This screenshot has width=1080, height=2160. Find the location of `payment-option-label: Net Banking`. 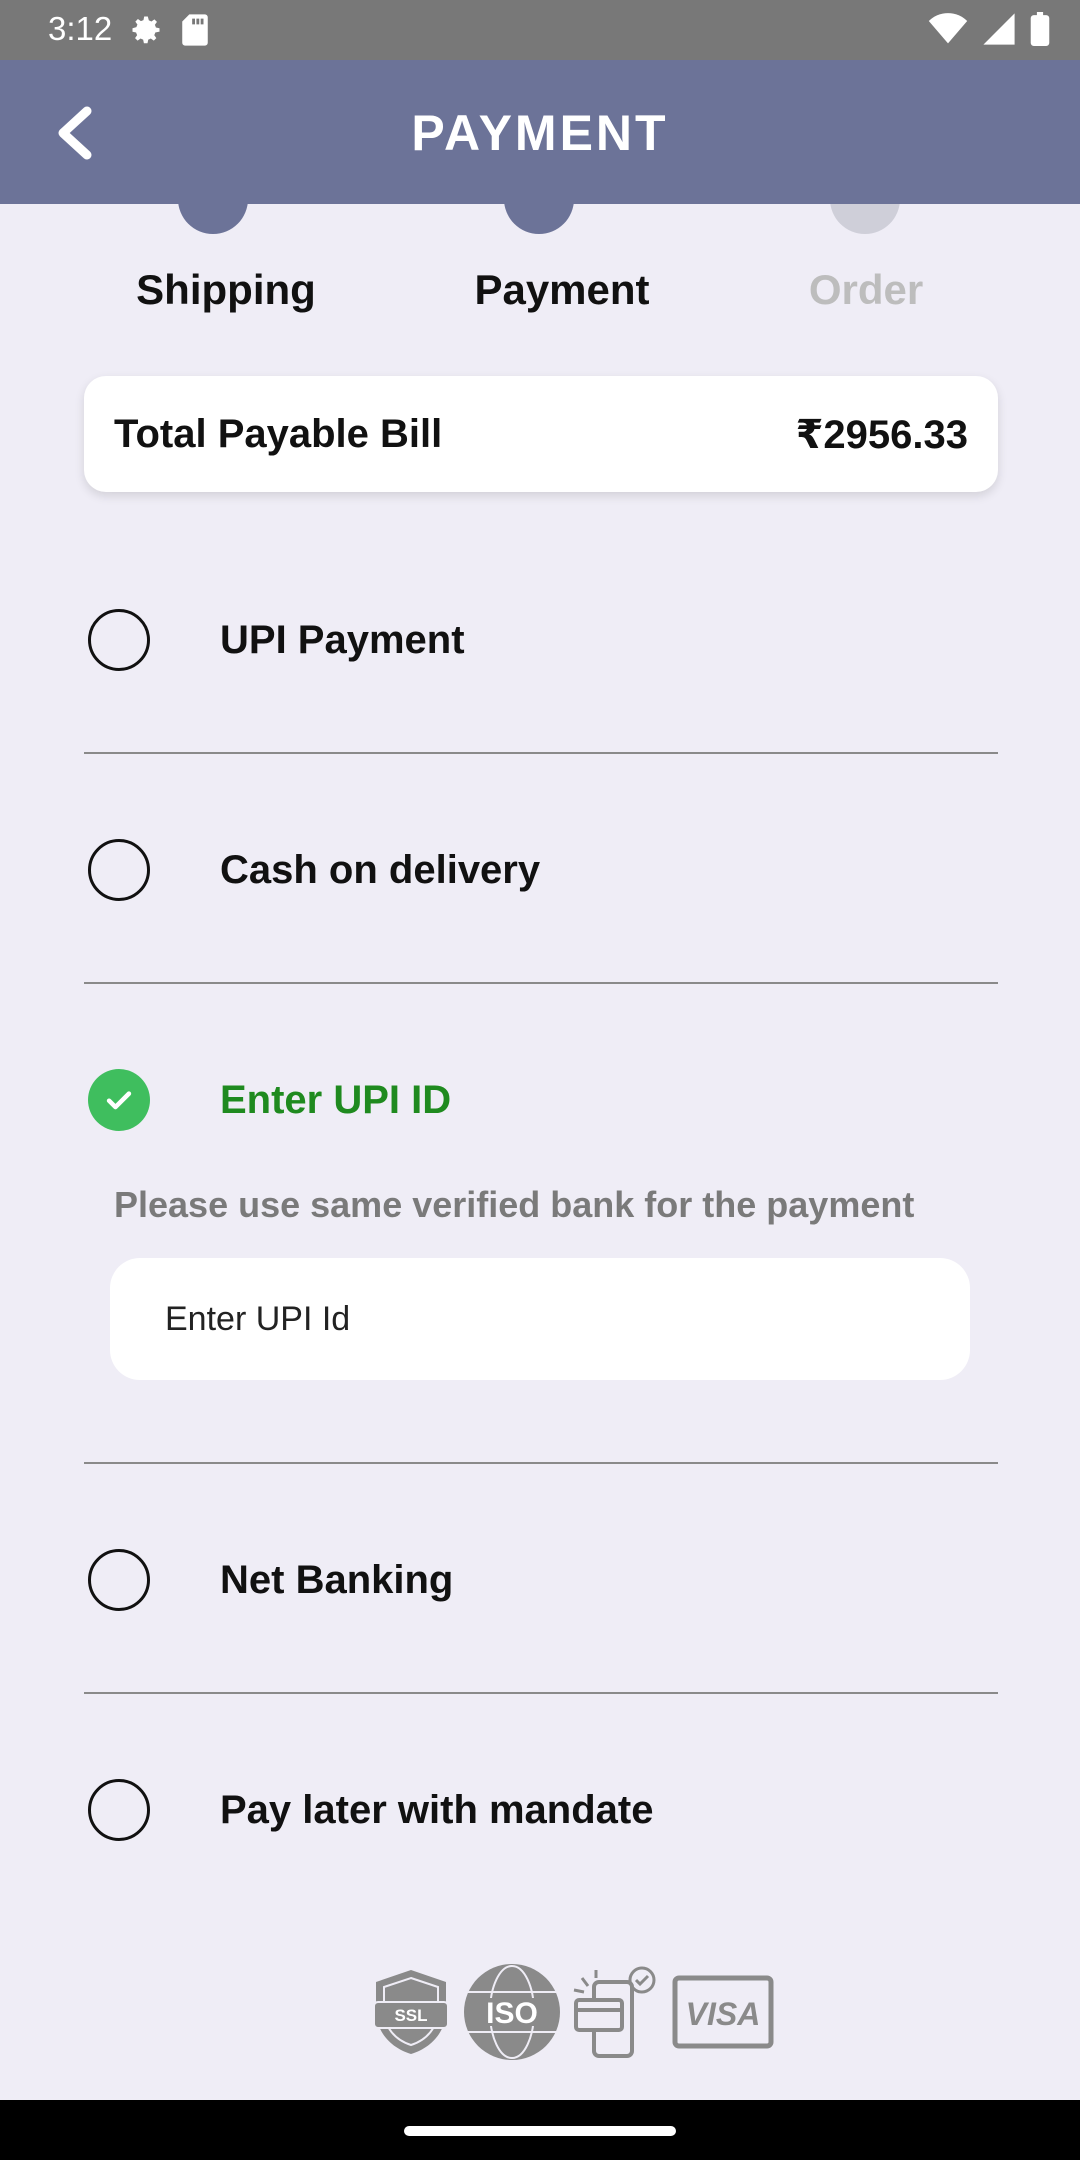

payment-option-label: Net Banking is located at coordinates (337, 1580).